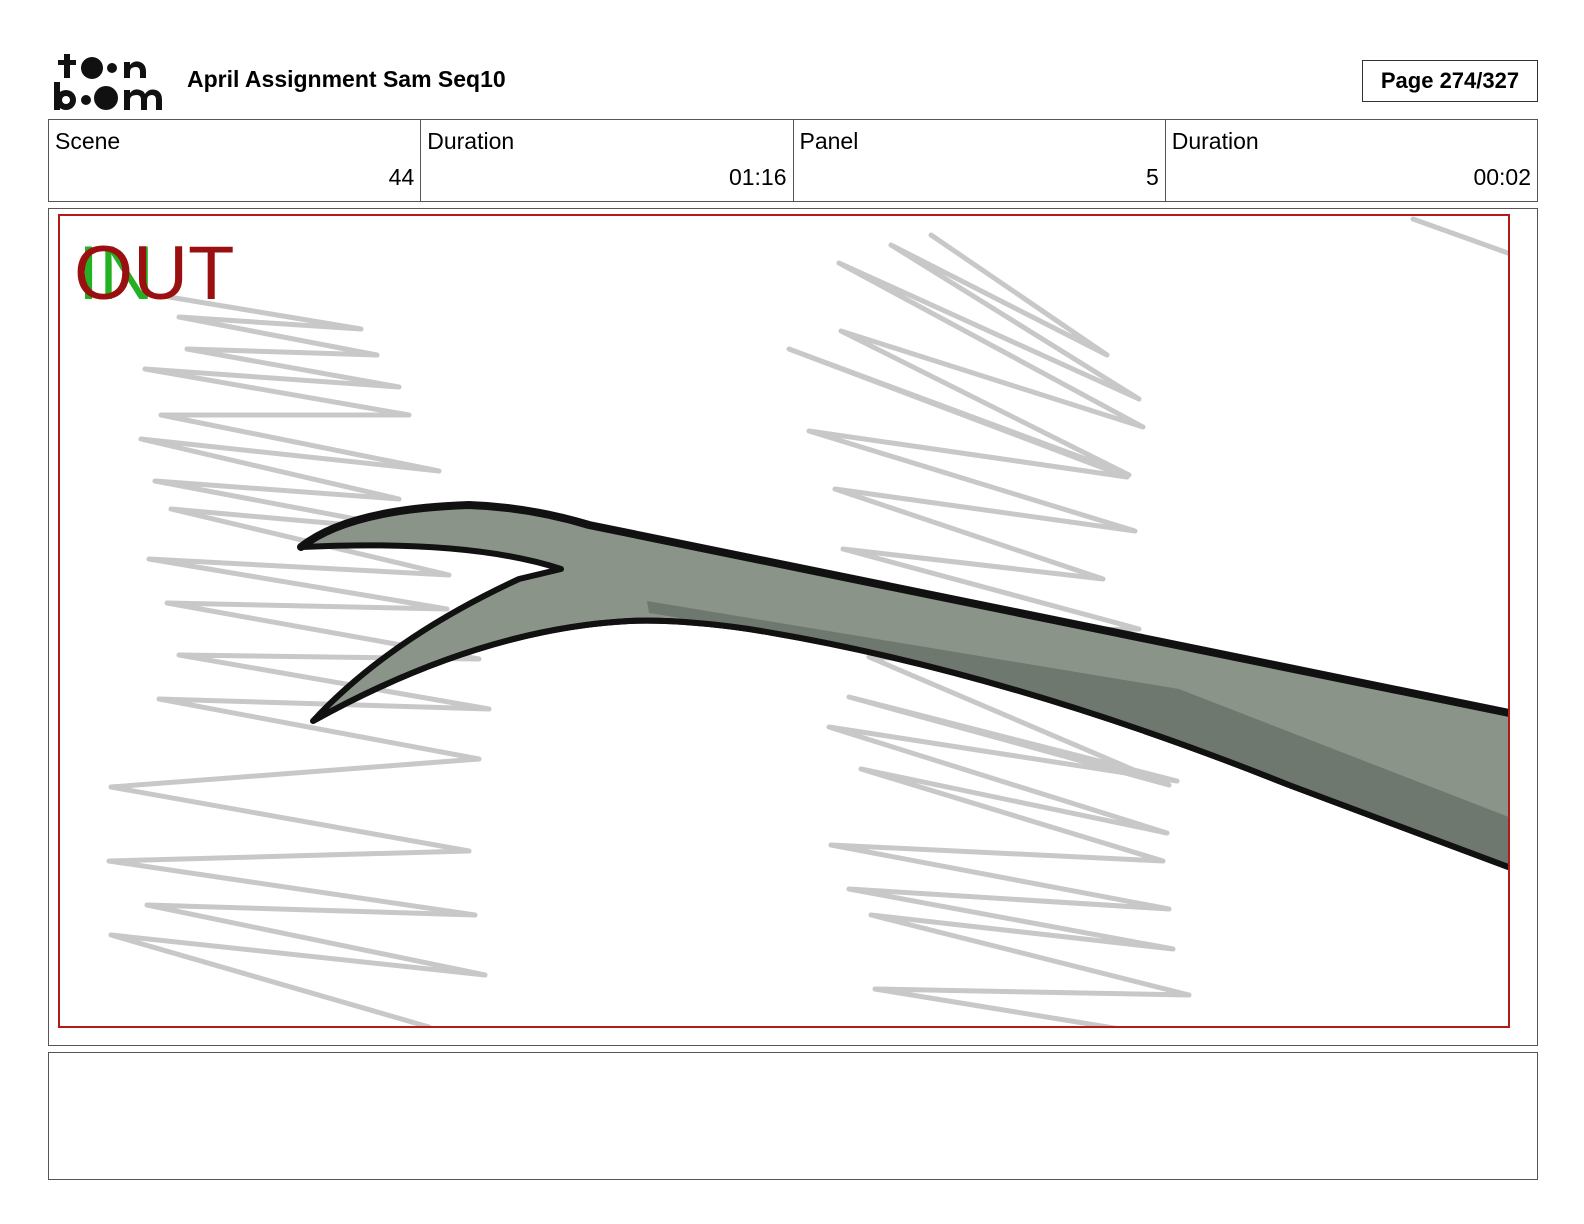 This screenshot has width=1584, height=1224. Describe the element at coordinates (1450, 81) in the screenshot. I see `page-number: Page 274/327` at that location.